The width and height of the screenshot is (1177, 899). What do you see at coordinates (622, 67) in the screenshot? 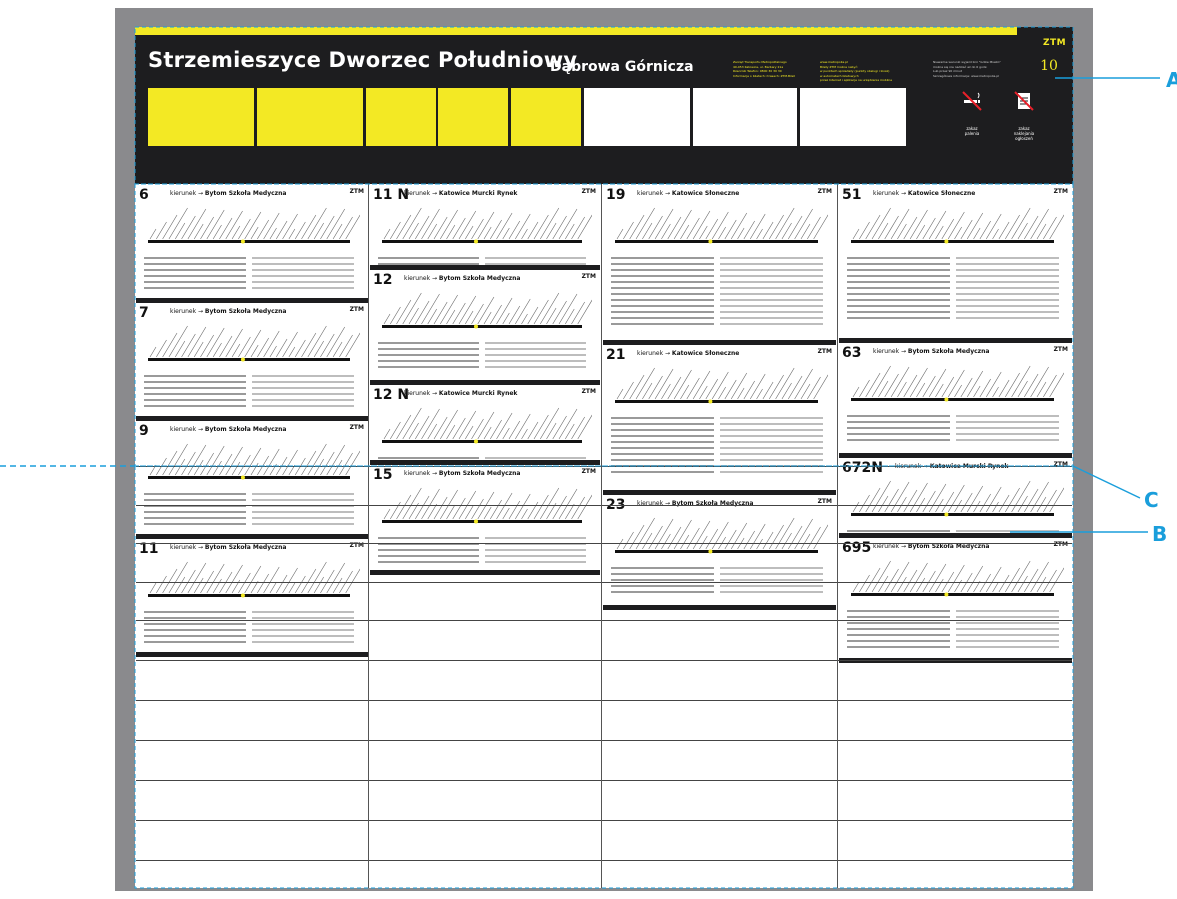
I see `city-name: Dąbrowa Górnicza` at bounding box center [622, 67].